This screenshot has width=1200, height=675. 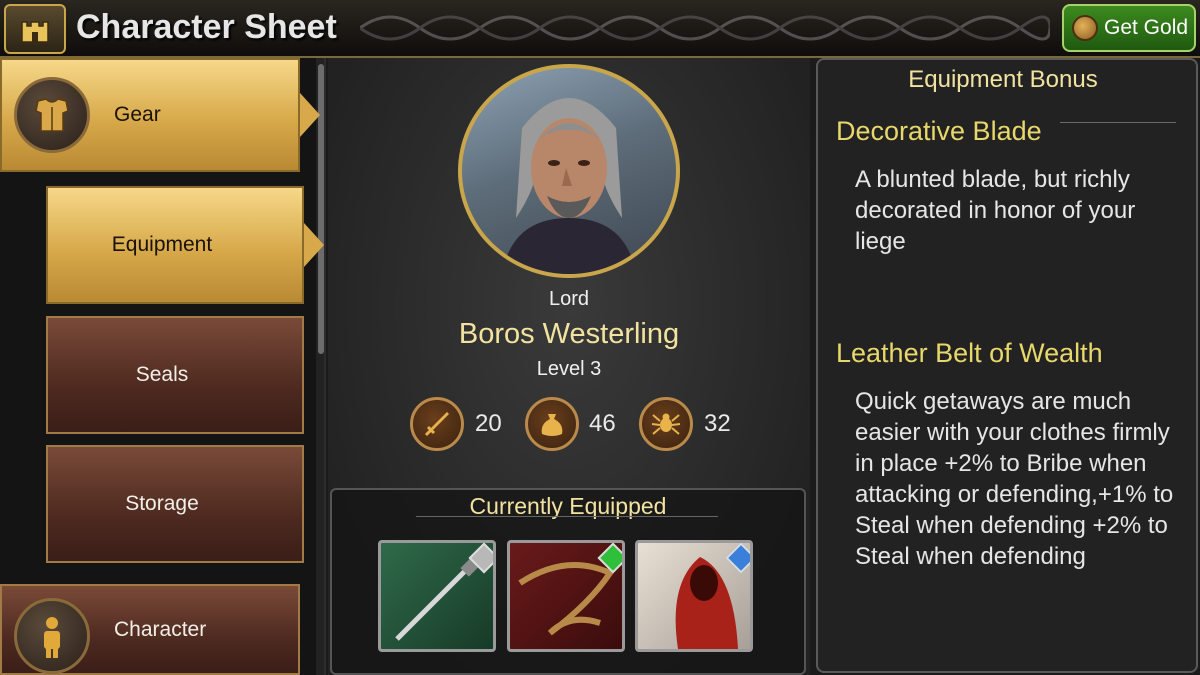 What do you see at coordinates (162, 503) in the screenshot?
I see `sidebar-item-label: Storage` at bounding box center [162, 503].